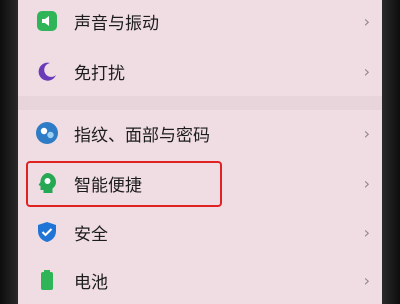  Describe the element at coordinates (99, 73) in the screenshot. I see `settings-item-label: 免打扰` at that location.